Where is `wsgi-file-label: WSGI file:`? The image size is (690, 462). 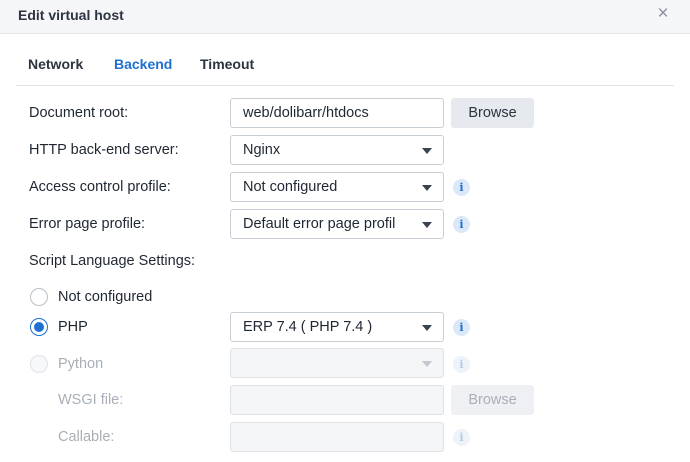 wsgi-file-label: WSGI file: is located at coordinates (91, 400).